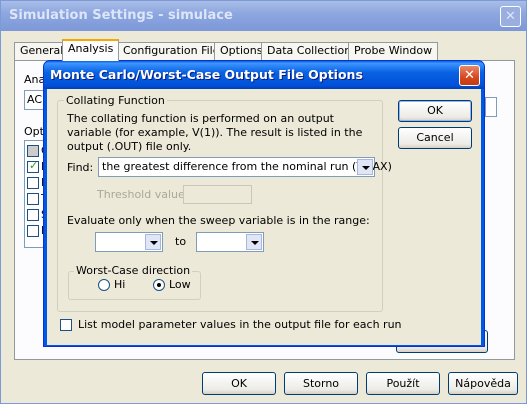 The image size is (527, 404). Describe the element at coordinates (115, 100) in the screenshot. I see `collating-function-caption: Collating Function` at that location.